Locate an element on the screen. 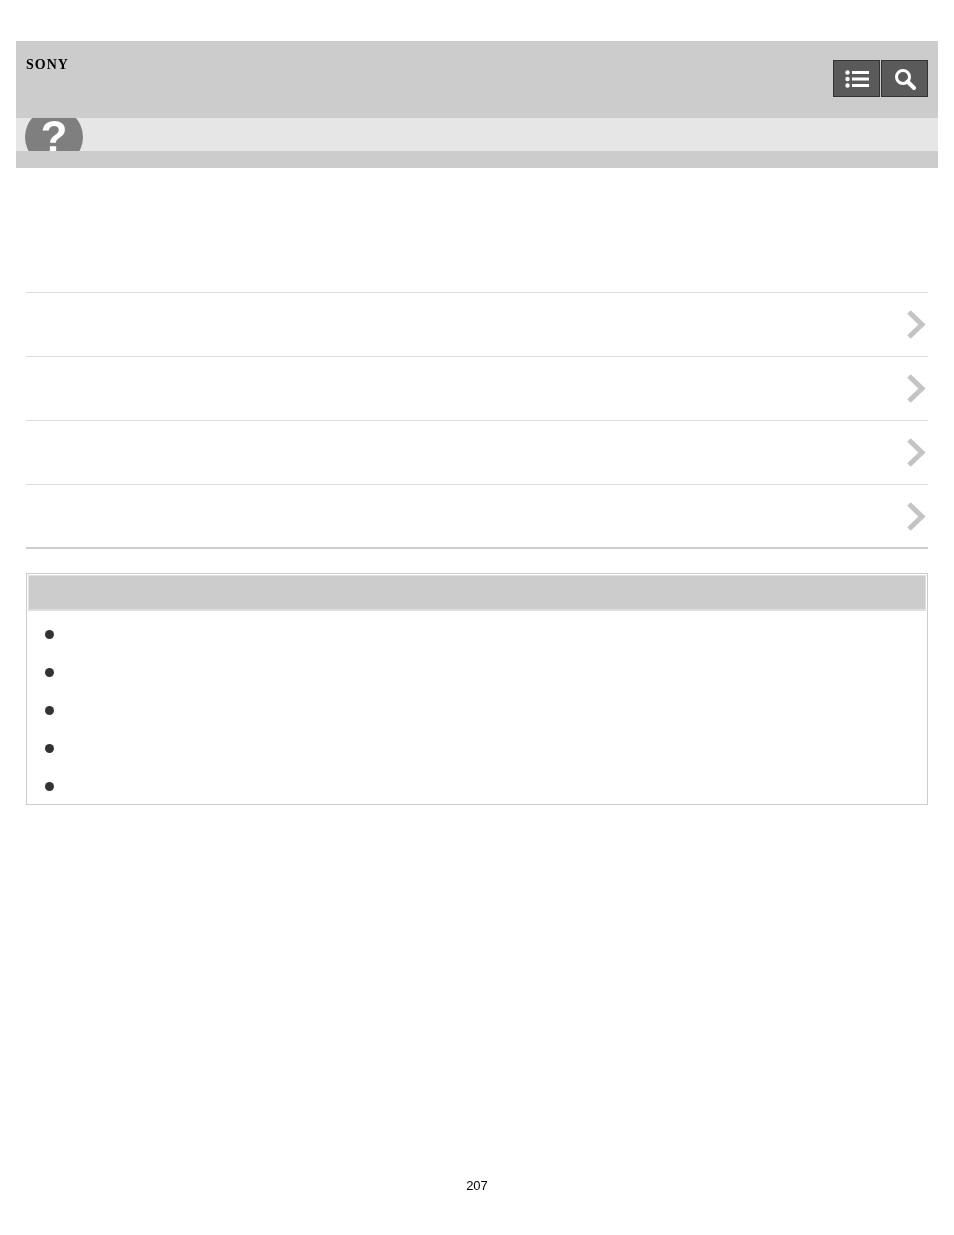 Image resolution: width=954 pixels, height=1235 pixels. brand-logo: SONY is located at coordinates (47, 65).